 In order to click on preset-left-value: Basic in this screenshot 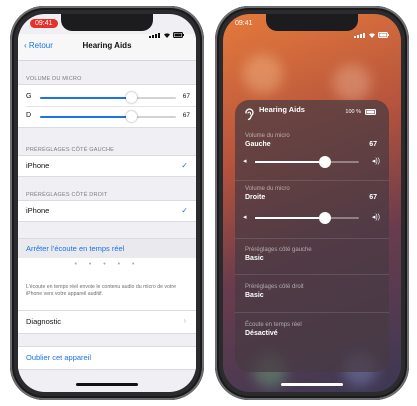, I will do `click(254, 258)`.